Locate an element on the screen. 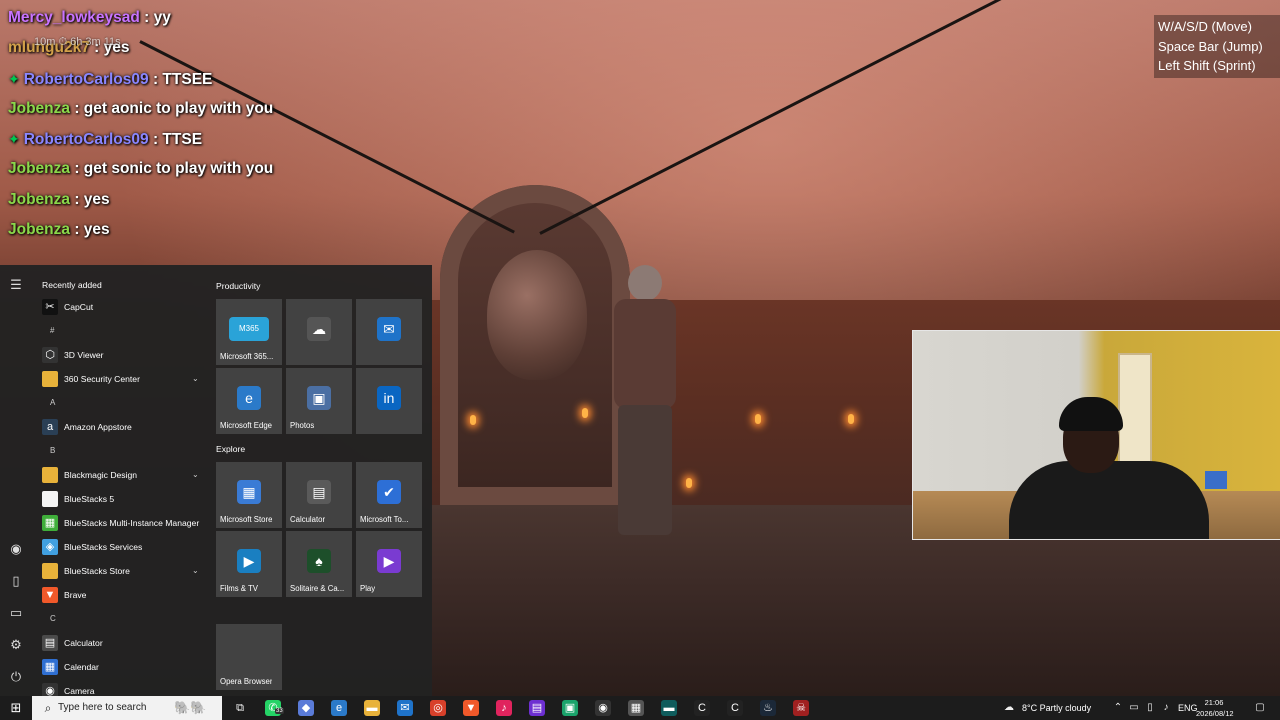 Image resolution: width=1280 pixels, height=720 pixels. bluestacks-icon: ◈ is located at coordinates (50, 547).